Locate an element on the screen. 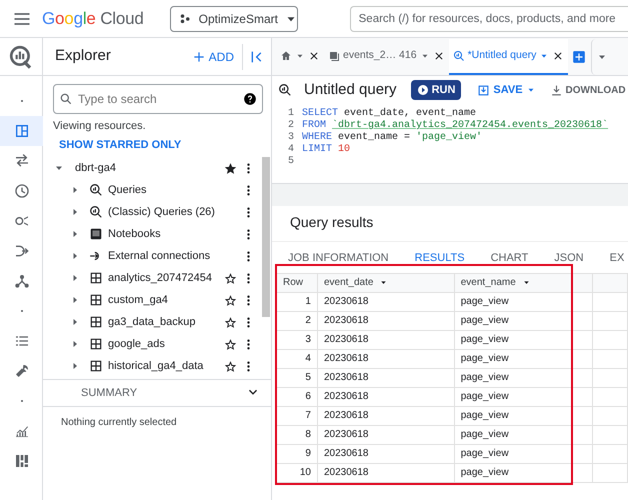  results-tab: JSON is located at coordinates (569, 258).